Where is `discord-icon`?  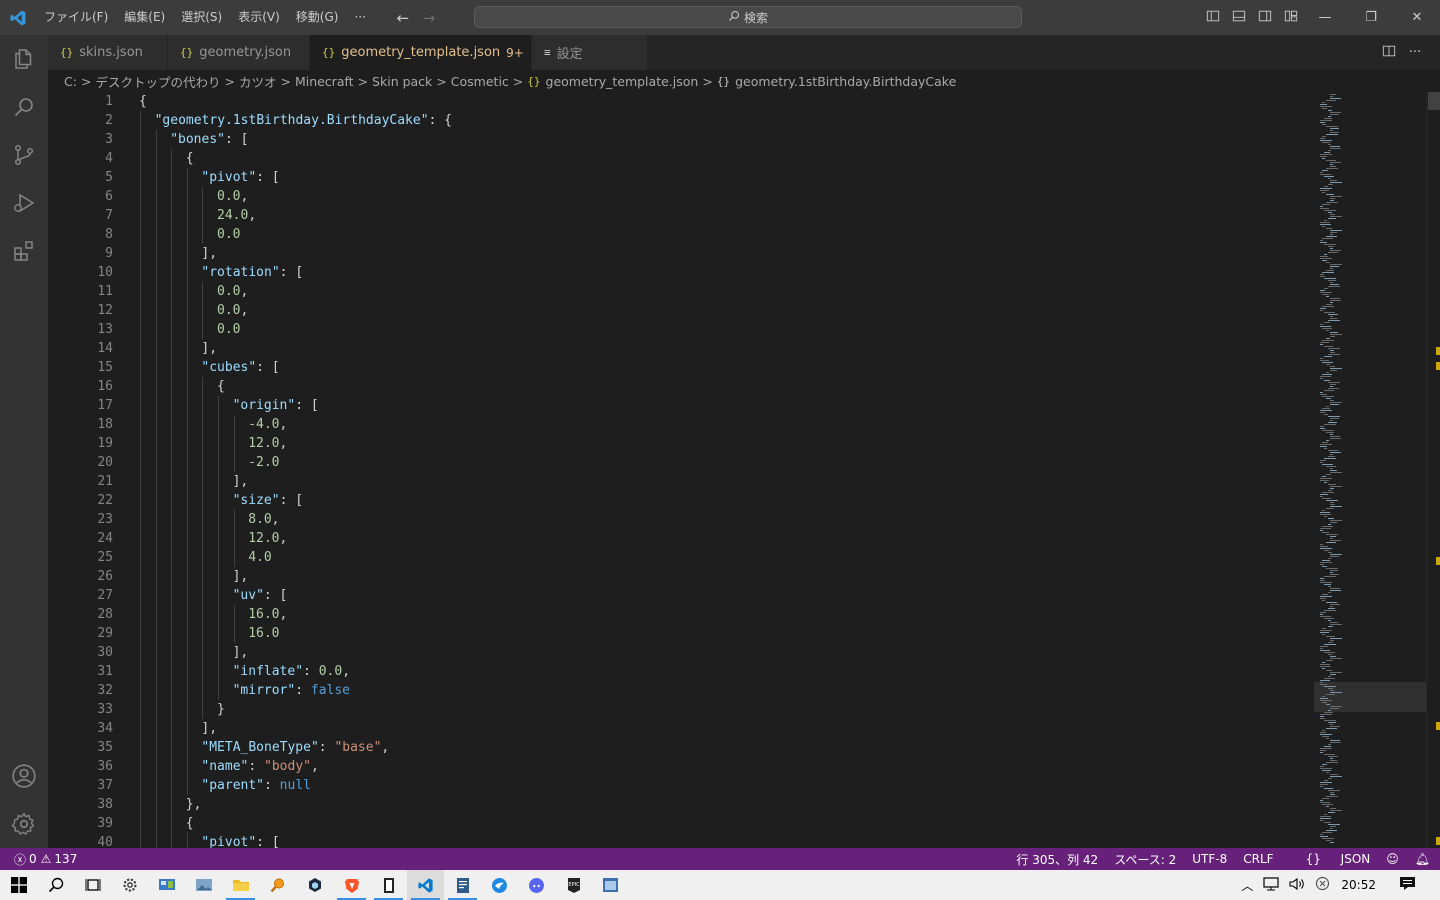
discord-icon is located at coordinates (536, 885).